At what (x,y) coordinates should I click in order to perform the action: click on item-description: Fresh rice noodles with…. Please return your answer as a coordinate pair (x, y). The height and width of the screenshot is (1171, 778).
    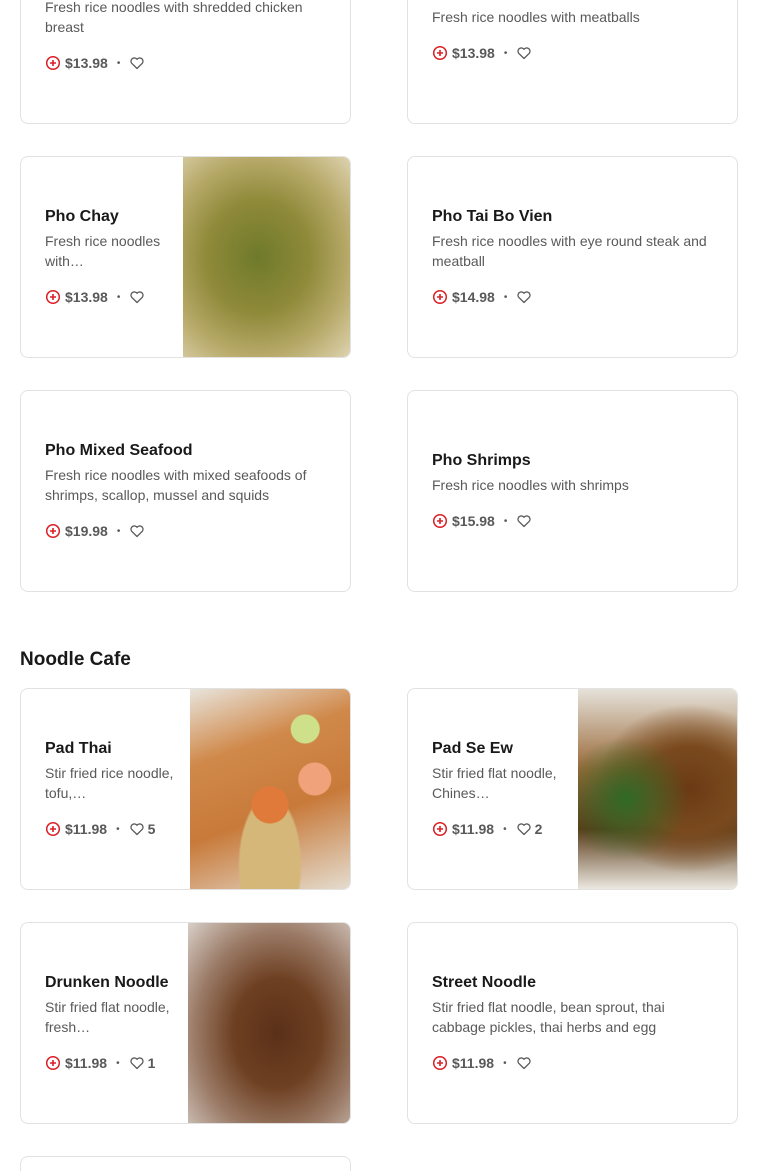
    Looking at the image, I should click on (103, 251).